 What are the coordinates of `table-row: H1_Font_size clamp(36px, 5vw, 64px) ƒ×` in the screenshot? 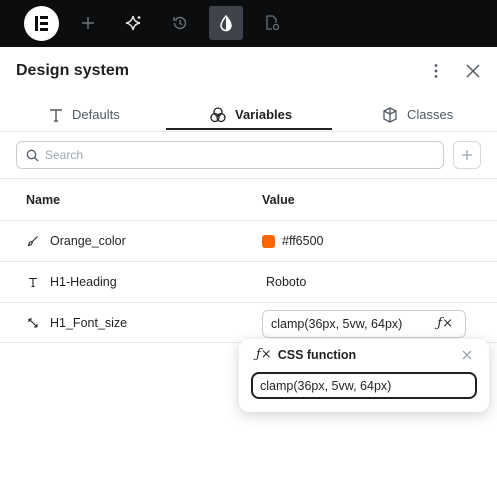 It's located at (248, 322).